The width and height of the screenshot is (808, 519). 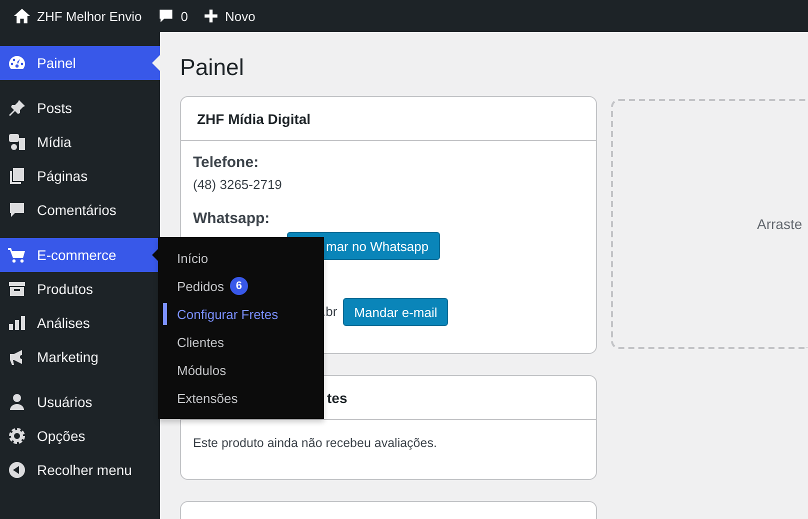 I want to click on user-icon, so click(x=17, y=402).